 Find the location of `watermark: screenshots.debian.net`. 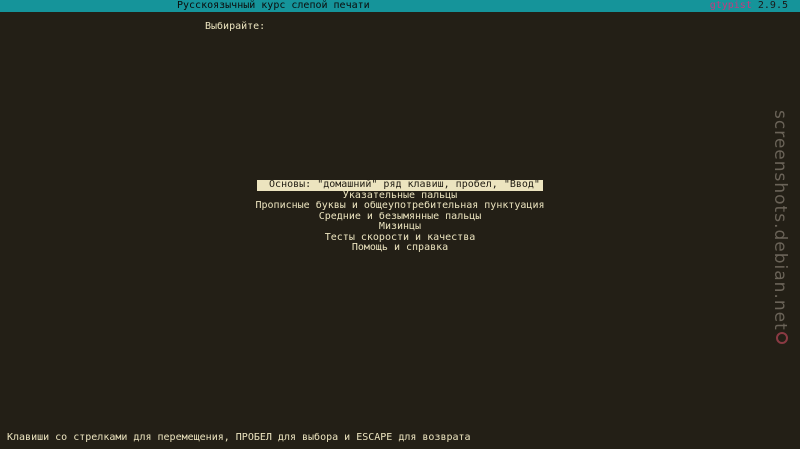

watermark: screenshots.debian.net is located at coordinates (782, 230).